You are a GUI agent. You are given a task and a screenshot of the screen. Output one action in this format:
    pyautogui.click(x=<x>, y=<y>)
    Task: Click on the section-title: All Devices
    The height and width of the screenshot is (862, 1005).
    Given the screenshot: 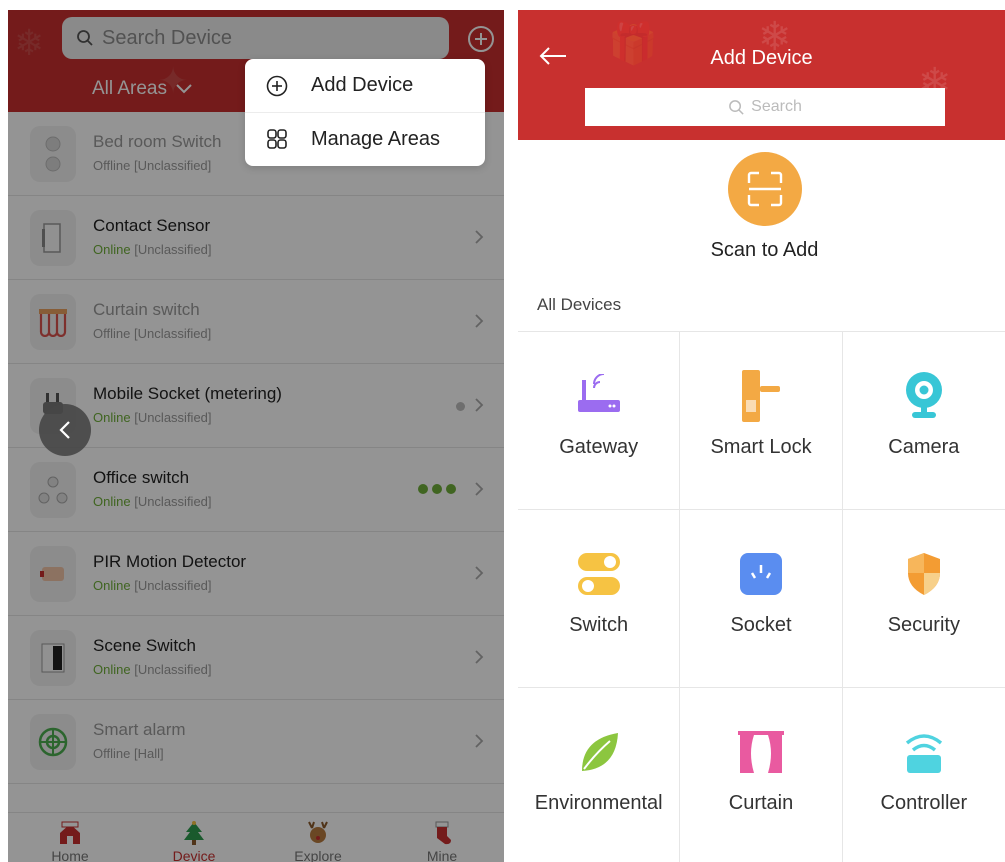 What is the action you would take?
    pyautogui.click(x=579, y=304)
    